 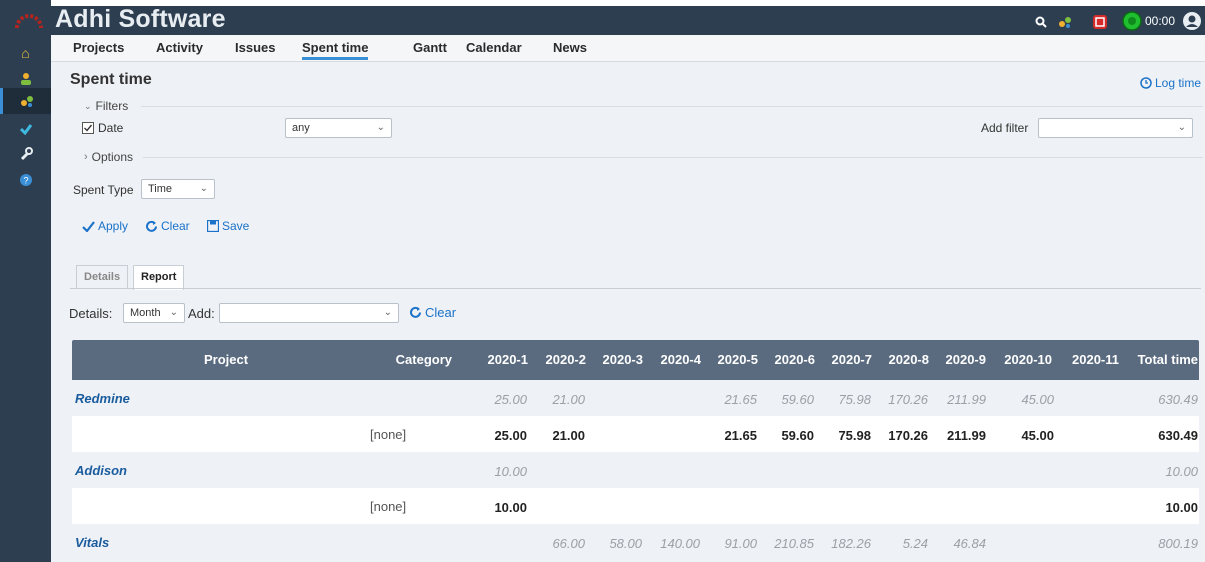 I want to click on timer-icon, so click(x=1132, y=21).